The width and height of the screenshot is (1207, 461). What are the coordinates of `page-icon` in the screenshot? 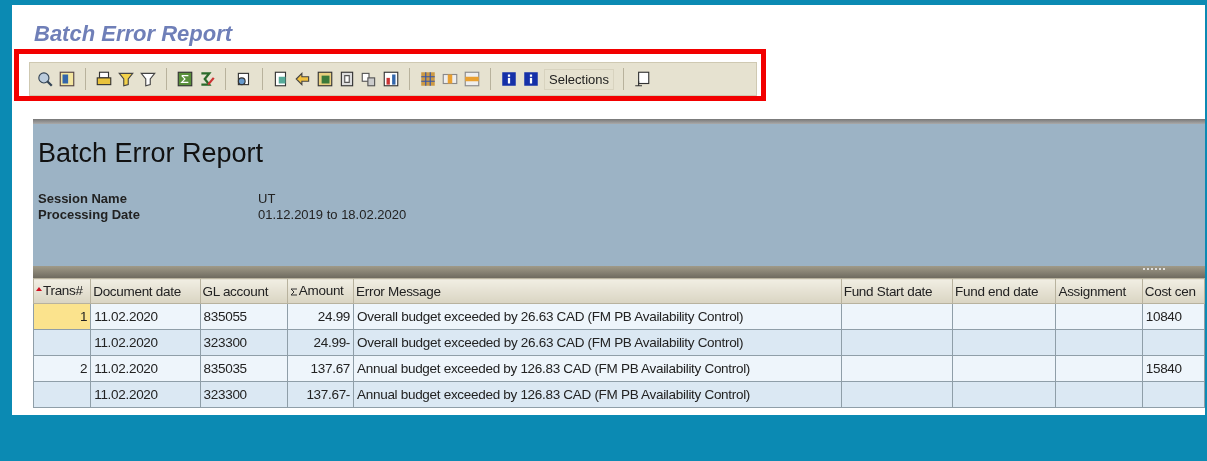 It's located at (347, 79).